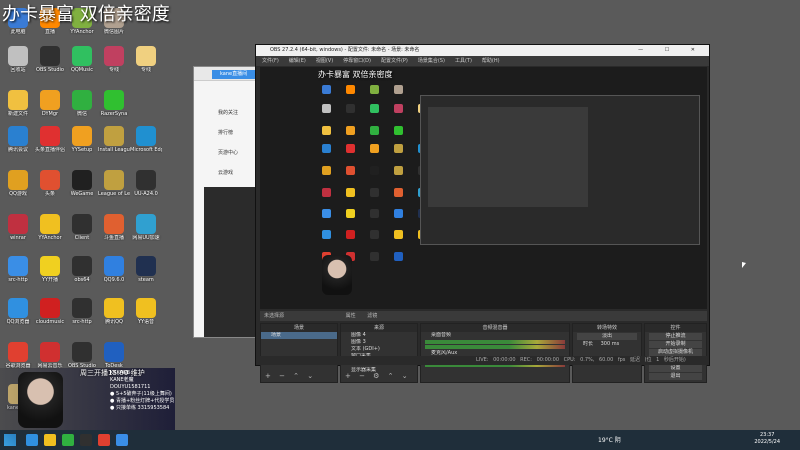 This screenshot has height=450, width=800. What do you see at coordinates (50, 355) in the screenshot?
I see `desktop-icon: 网易云音乐` at bounding box center [50, 355].